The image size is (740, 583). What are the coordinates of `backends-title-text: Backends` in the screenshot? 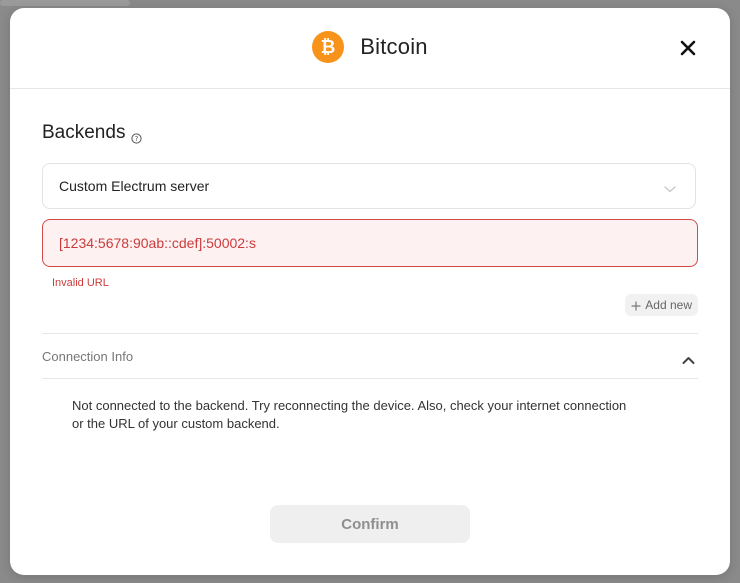 It's located at (84, 132).